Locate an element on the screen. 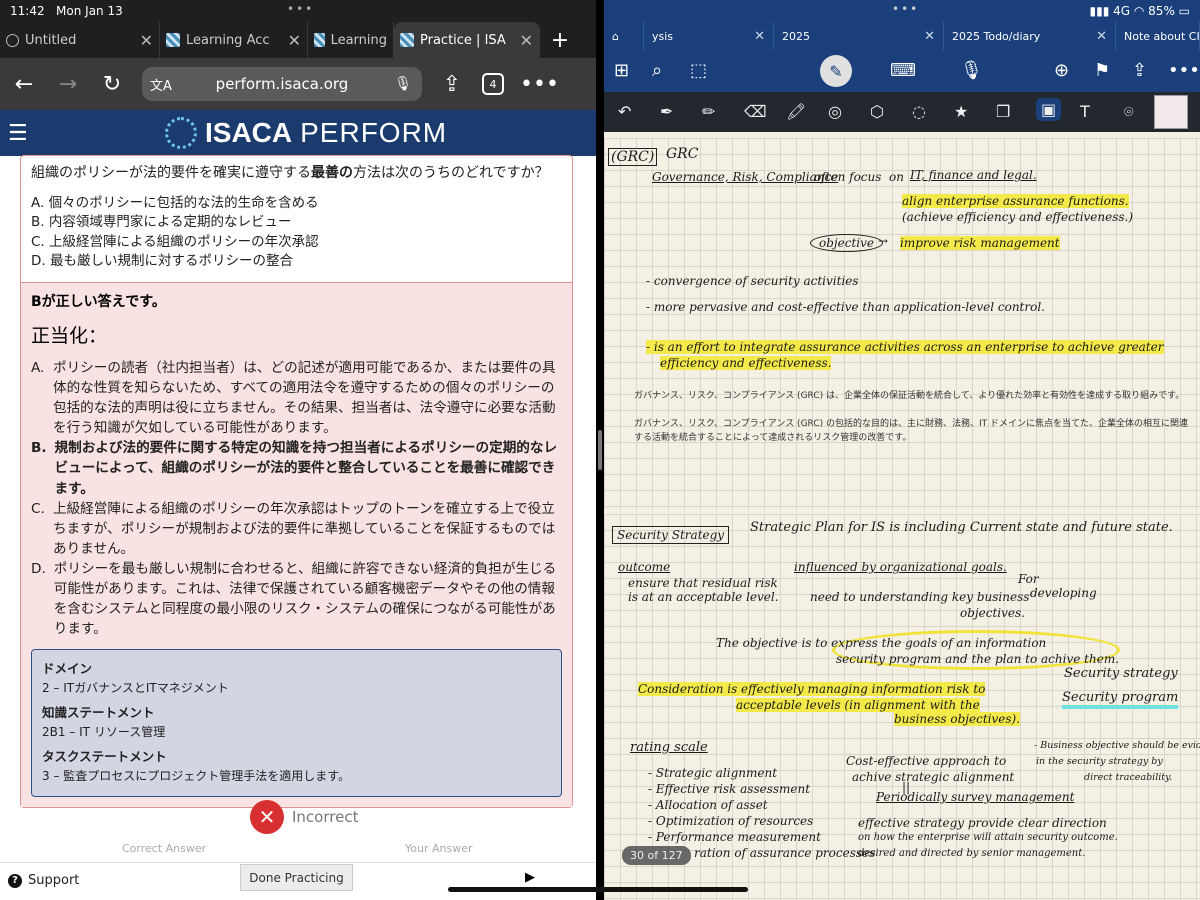 This screenshot has height=900, width=1200. justification-letter: A. is located at coordinates (38, 398).